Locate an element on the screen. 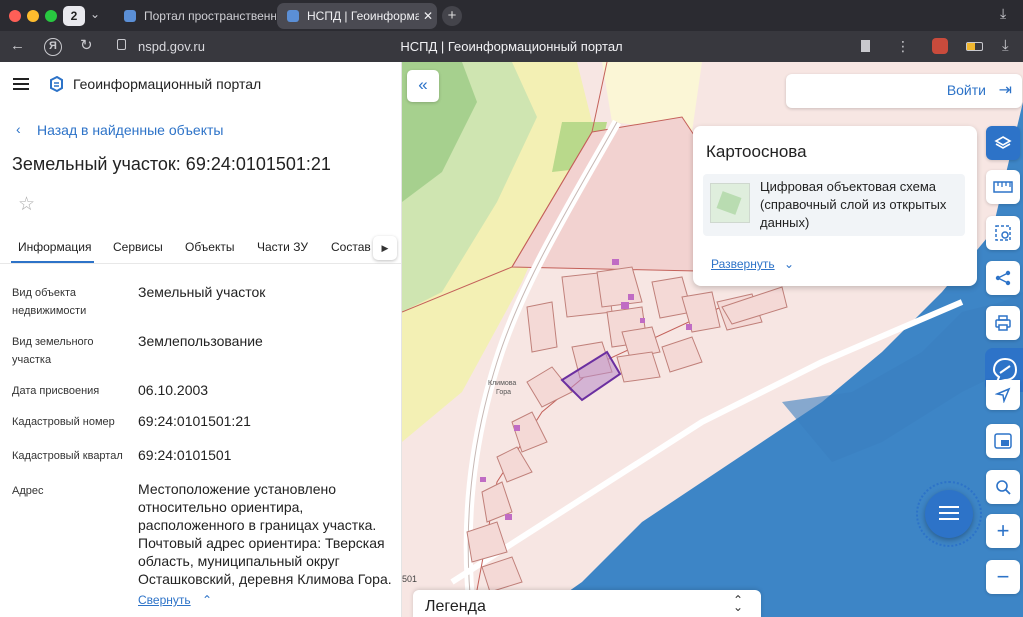 The image size is (1023, 617). back-to-results-link: Назад в найденные объекты is located at coordinates (130, 130).